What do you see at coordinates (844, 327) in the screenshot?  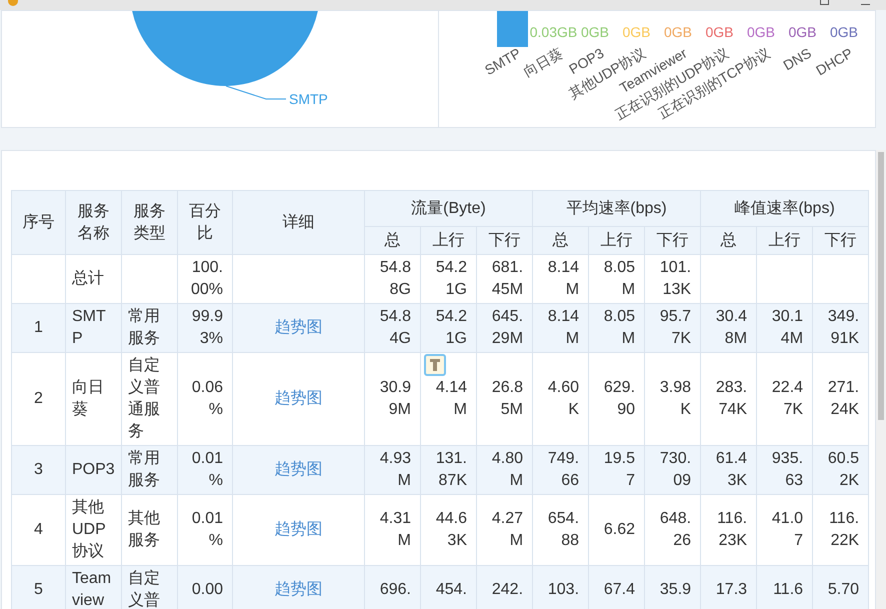 I see `table-cell: 349.91K` at bounding box center [844, 327].